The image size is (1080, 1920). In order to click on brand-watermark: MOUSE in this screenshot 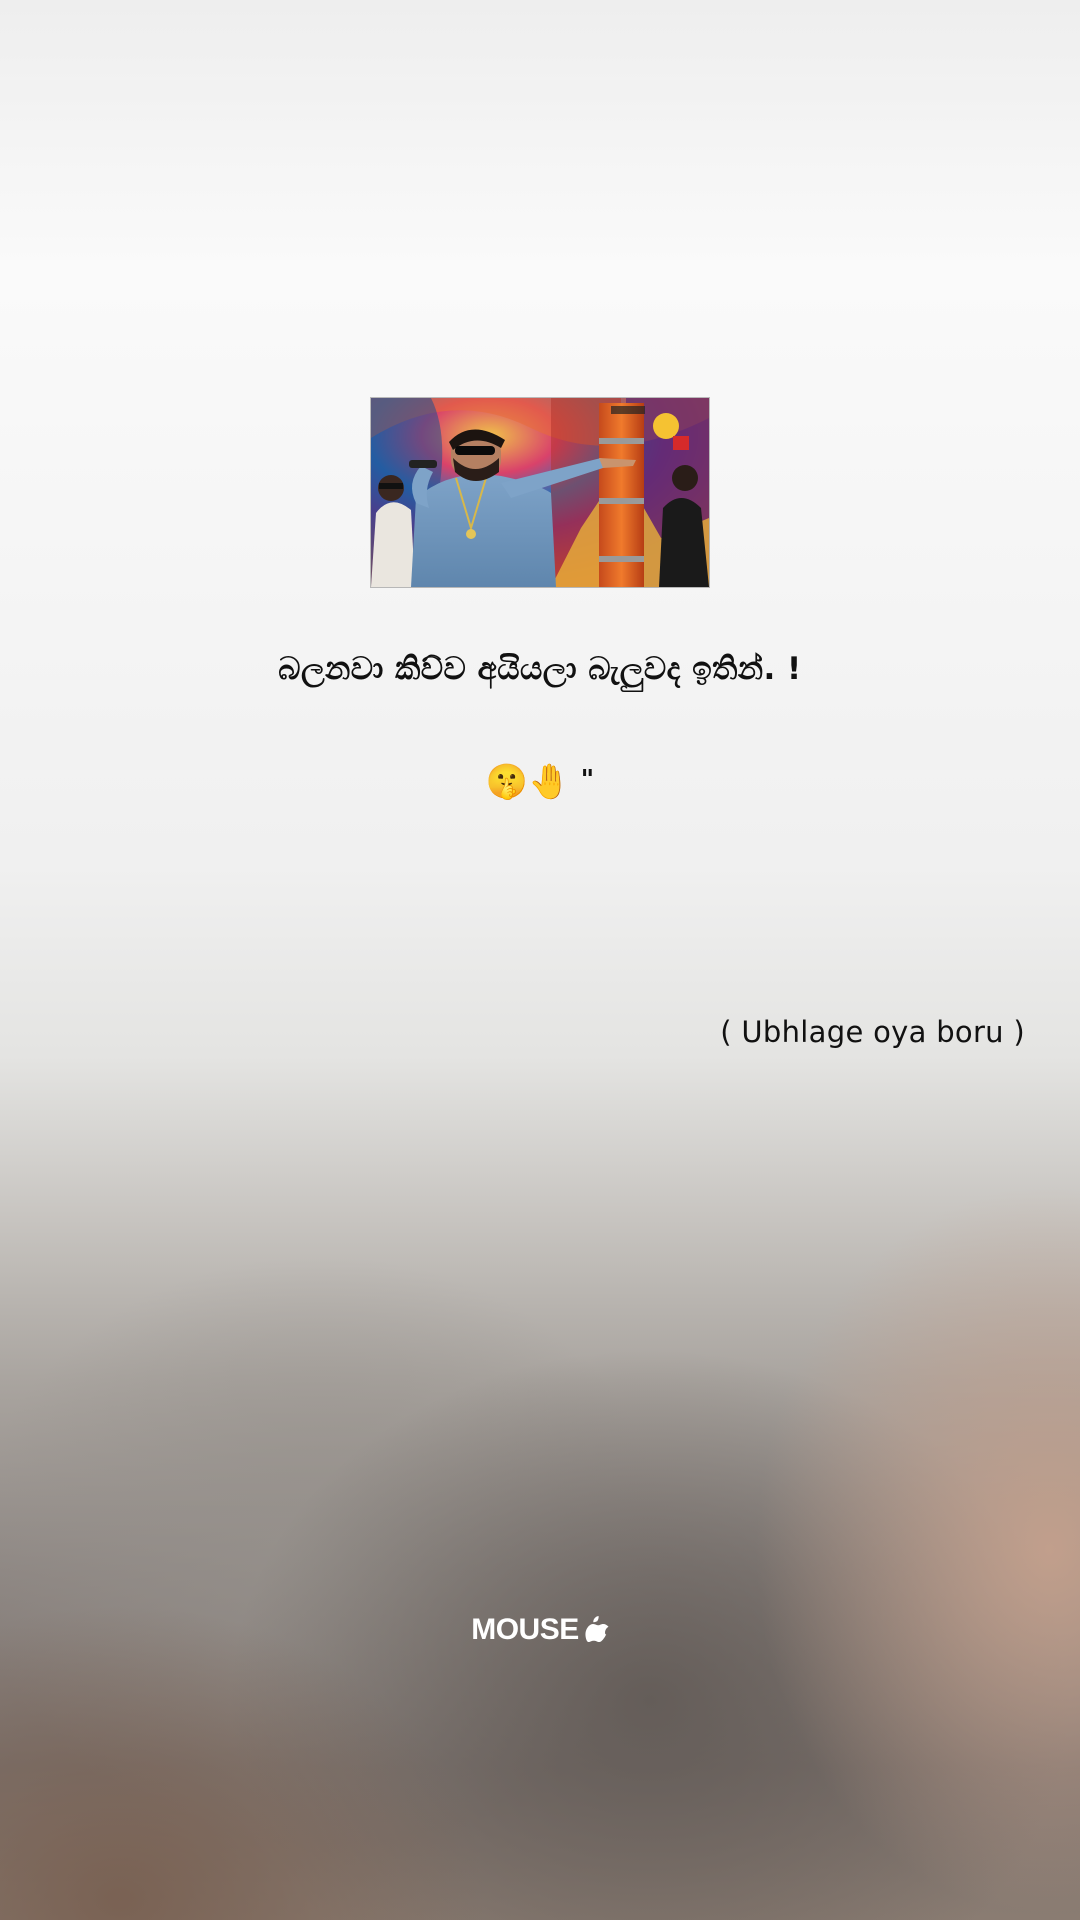, I will do `click(540, 1631)`.